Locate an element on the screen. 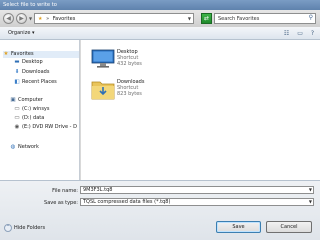 This screenshot has height=240, width=320. computer-icon: ▣ is located at coordinates (13, 100).